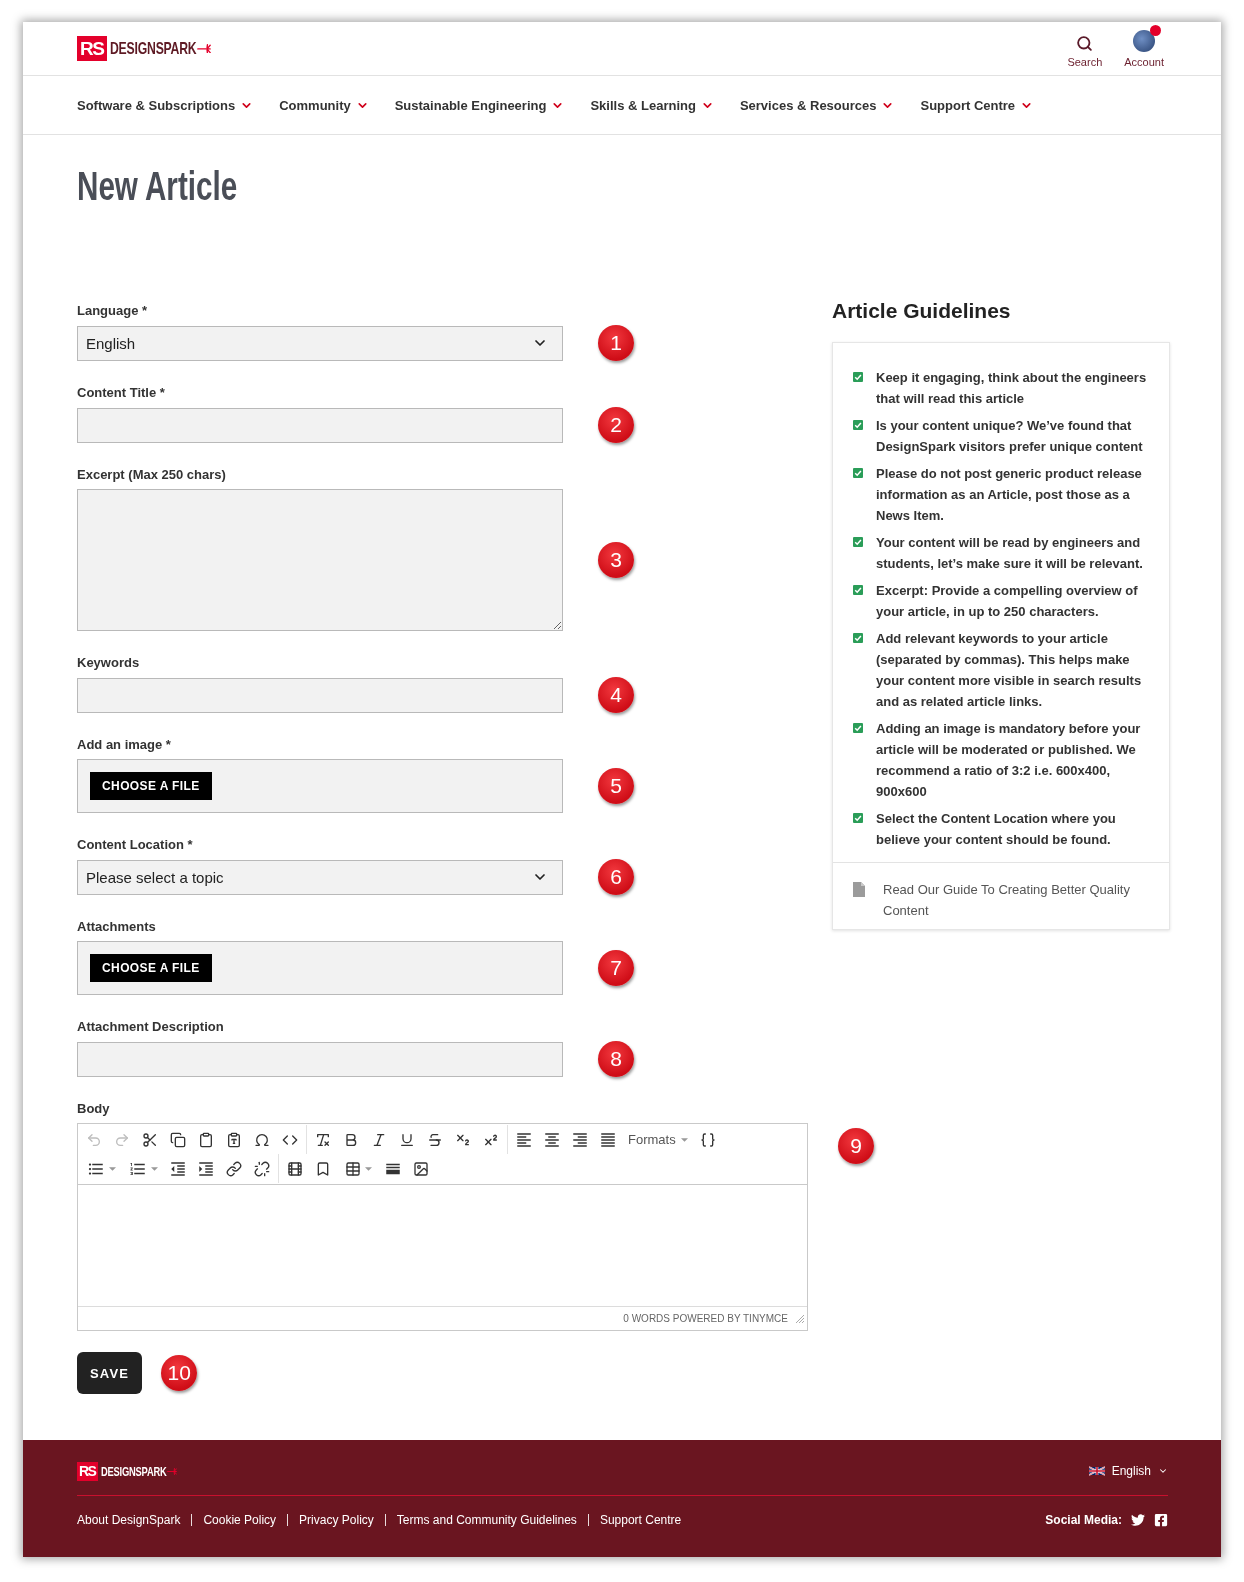 Image resolution: width=1244 pixels, height=1582 pixels. I want to click on italic-icon, so click(379, 1139).